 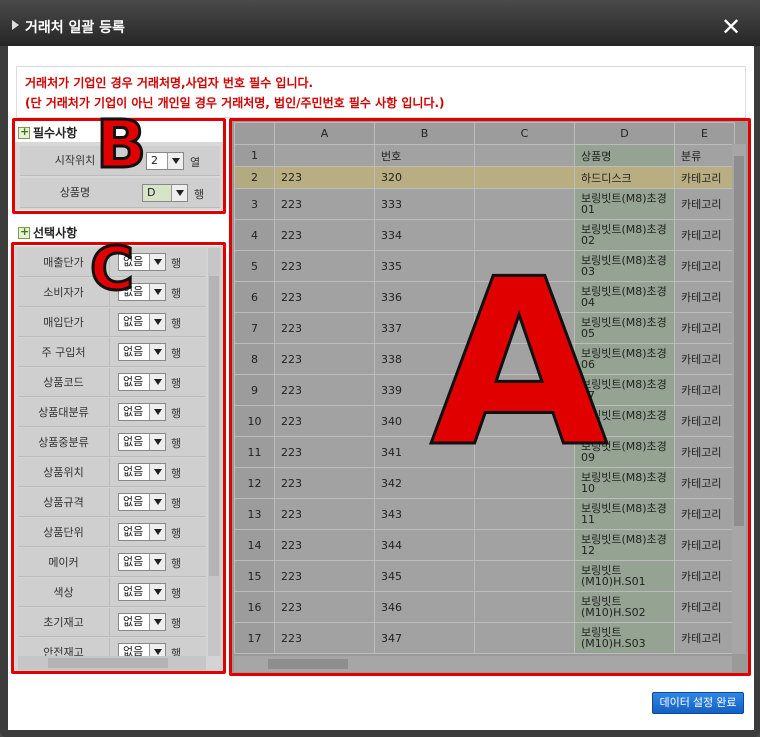 What do you see at coordinates (518, 364) in the screenshot?
I see `annotation-letter-a: A` at bounding box center [518, 364].